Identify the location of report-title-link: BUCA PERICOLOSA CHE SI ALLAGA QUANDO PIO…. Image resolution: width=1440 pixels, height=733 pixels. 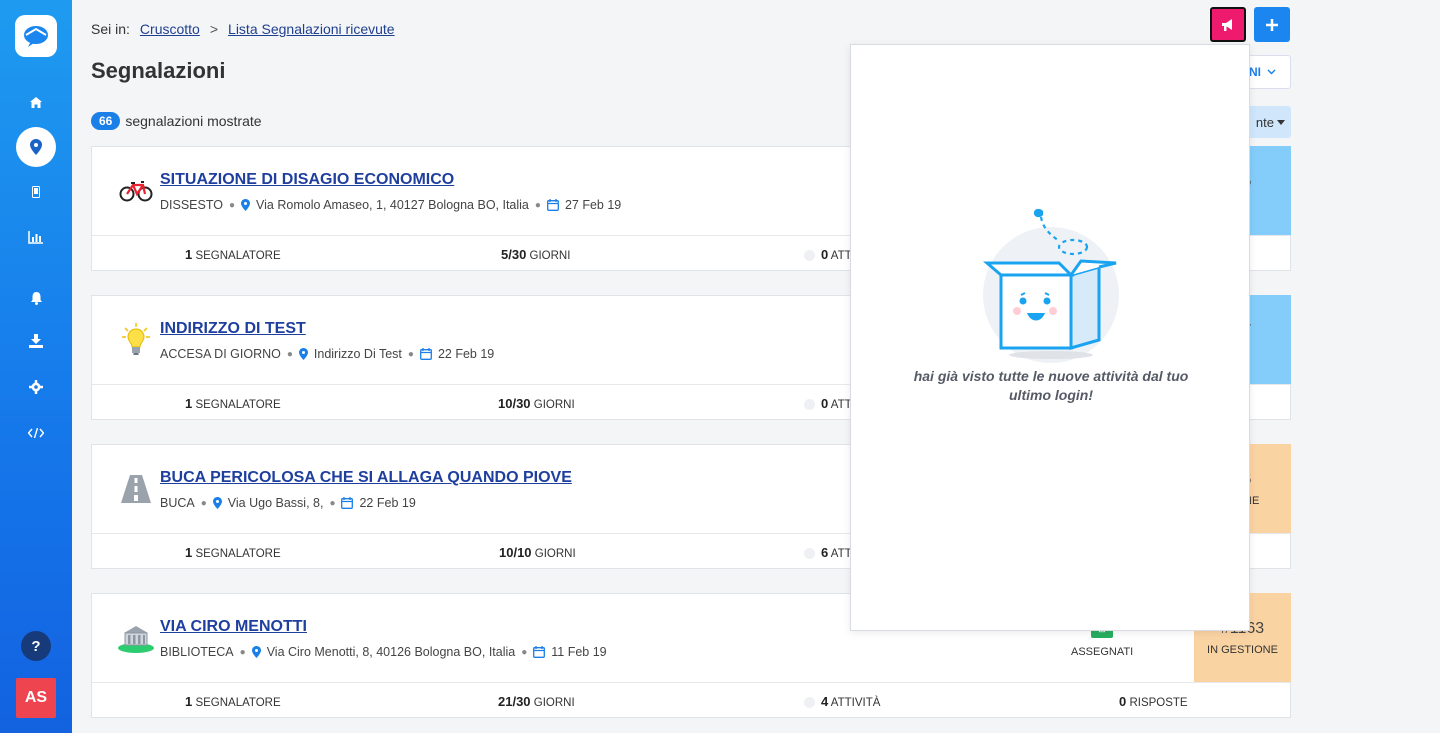
(366, 478).